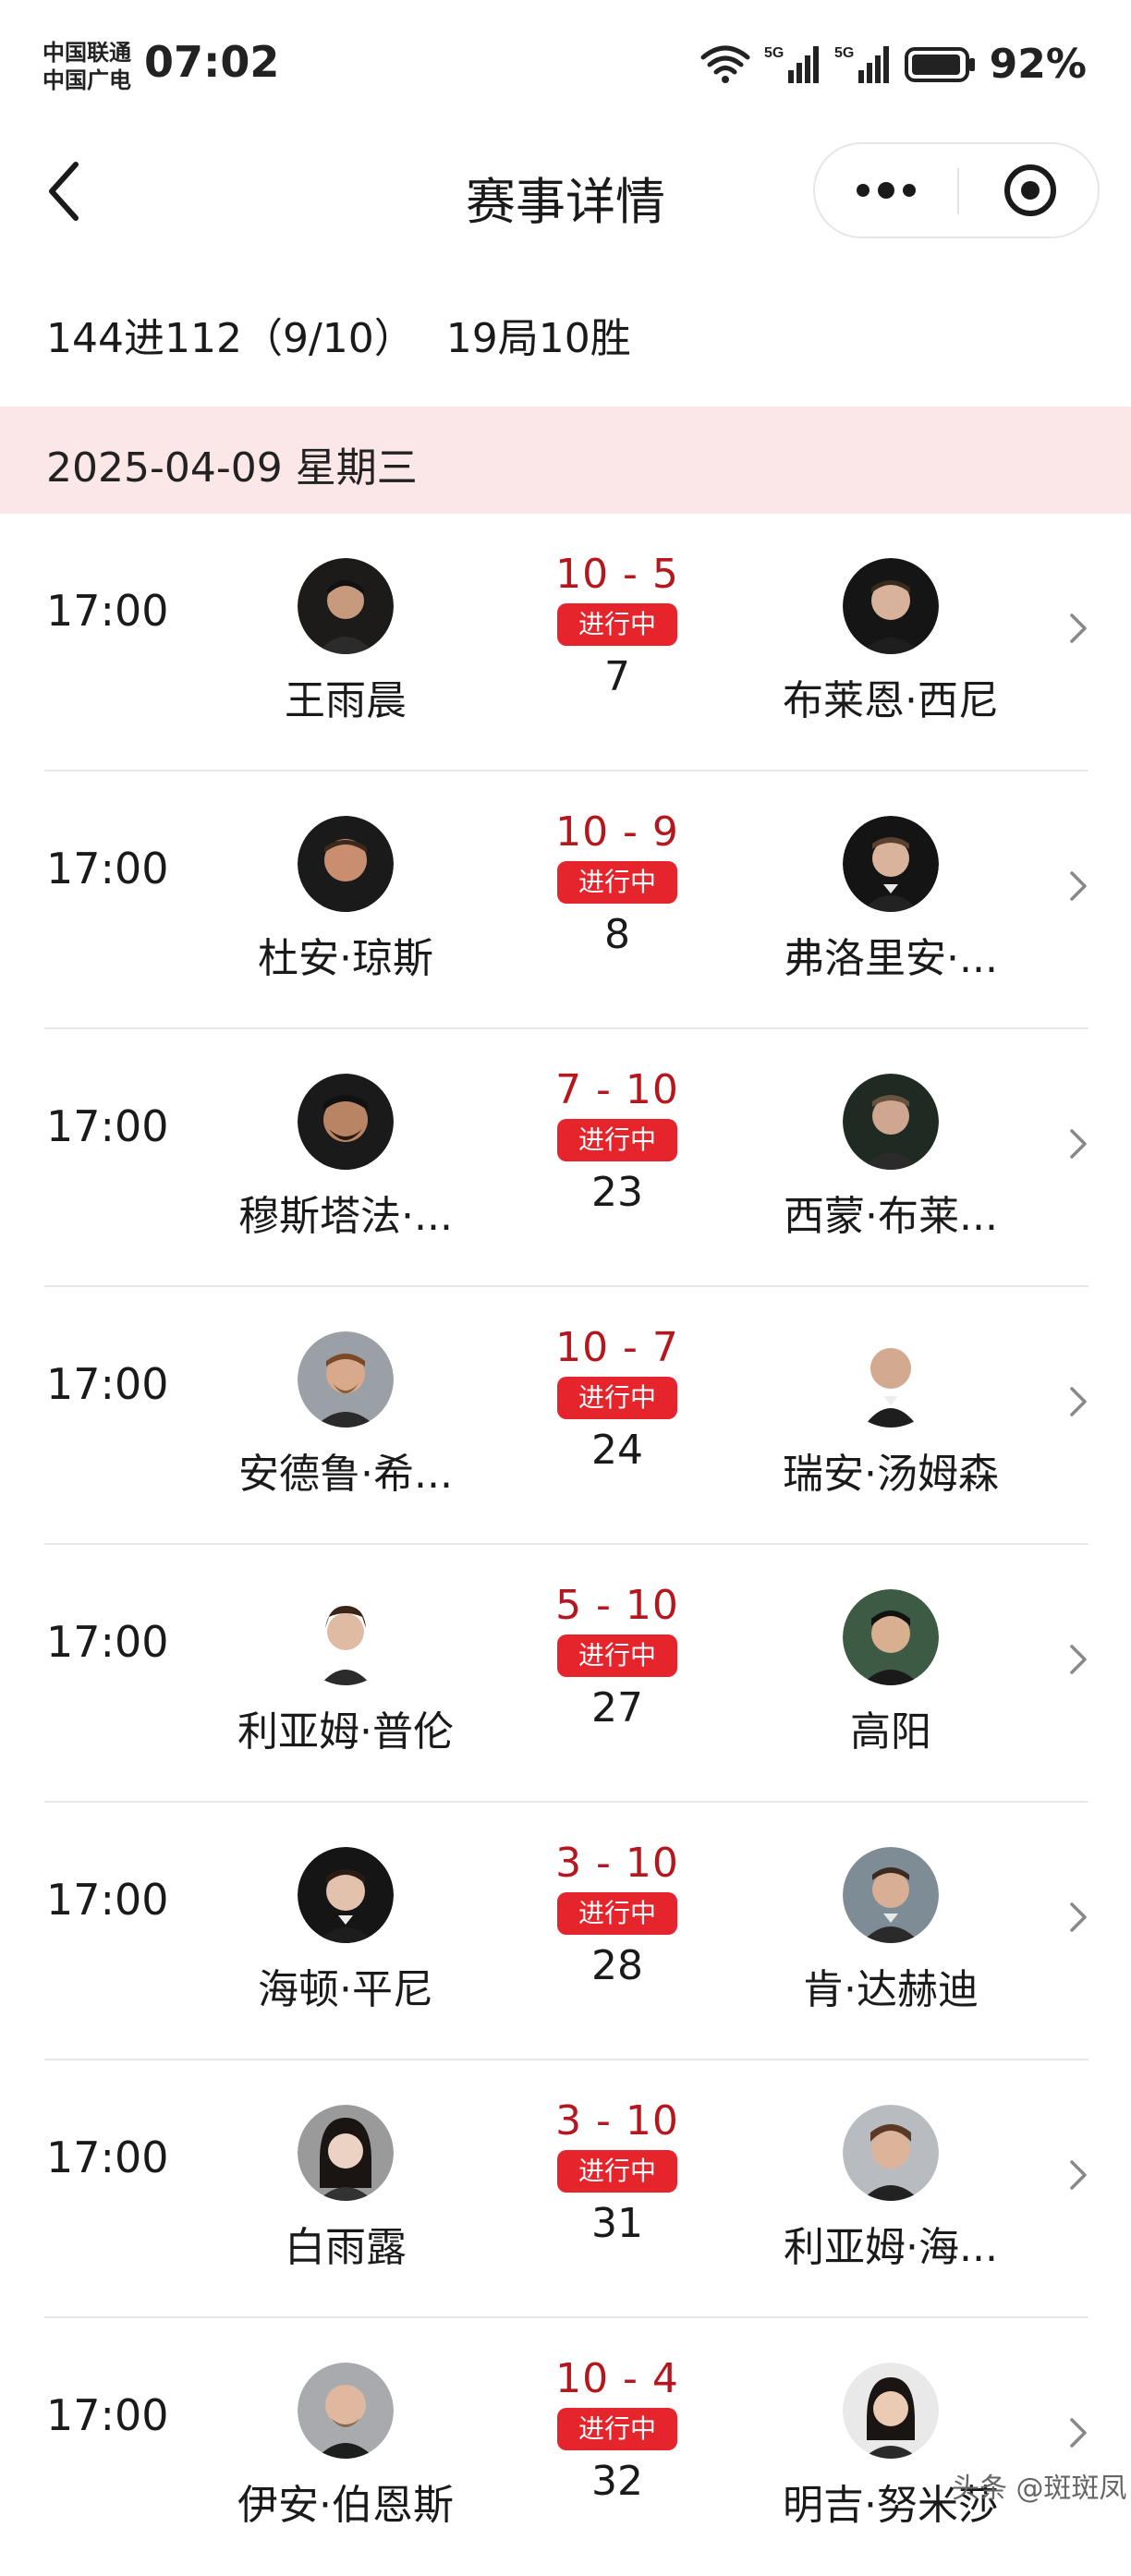  What do you see at coordinates (355, 334) in the screenshot?
I see `round-info: 144进112（9/10） 19局10胜` at bounding box center [355, 334].